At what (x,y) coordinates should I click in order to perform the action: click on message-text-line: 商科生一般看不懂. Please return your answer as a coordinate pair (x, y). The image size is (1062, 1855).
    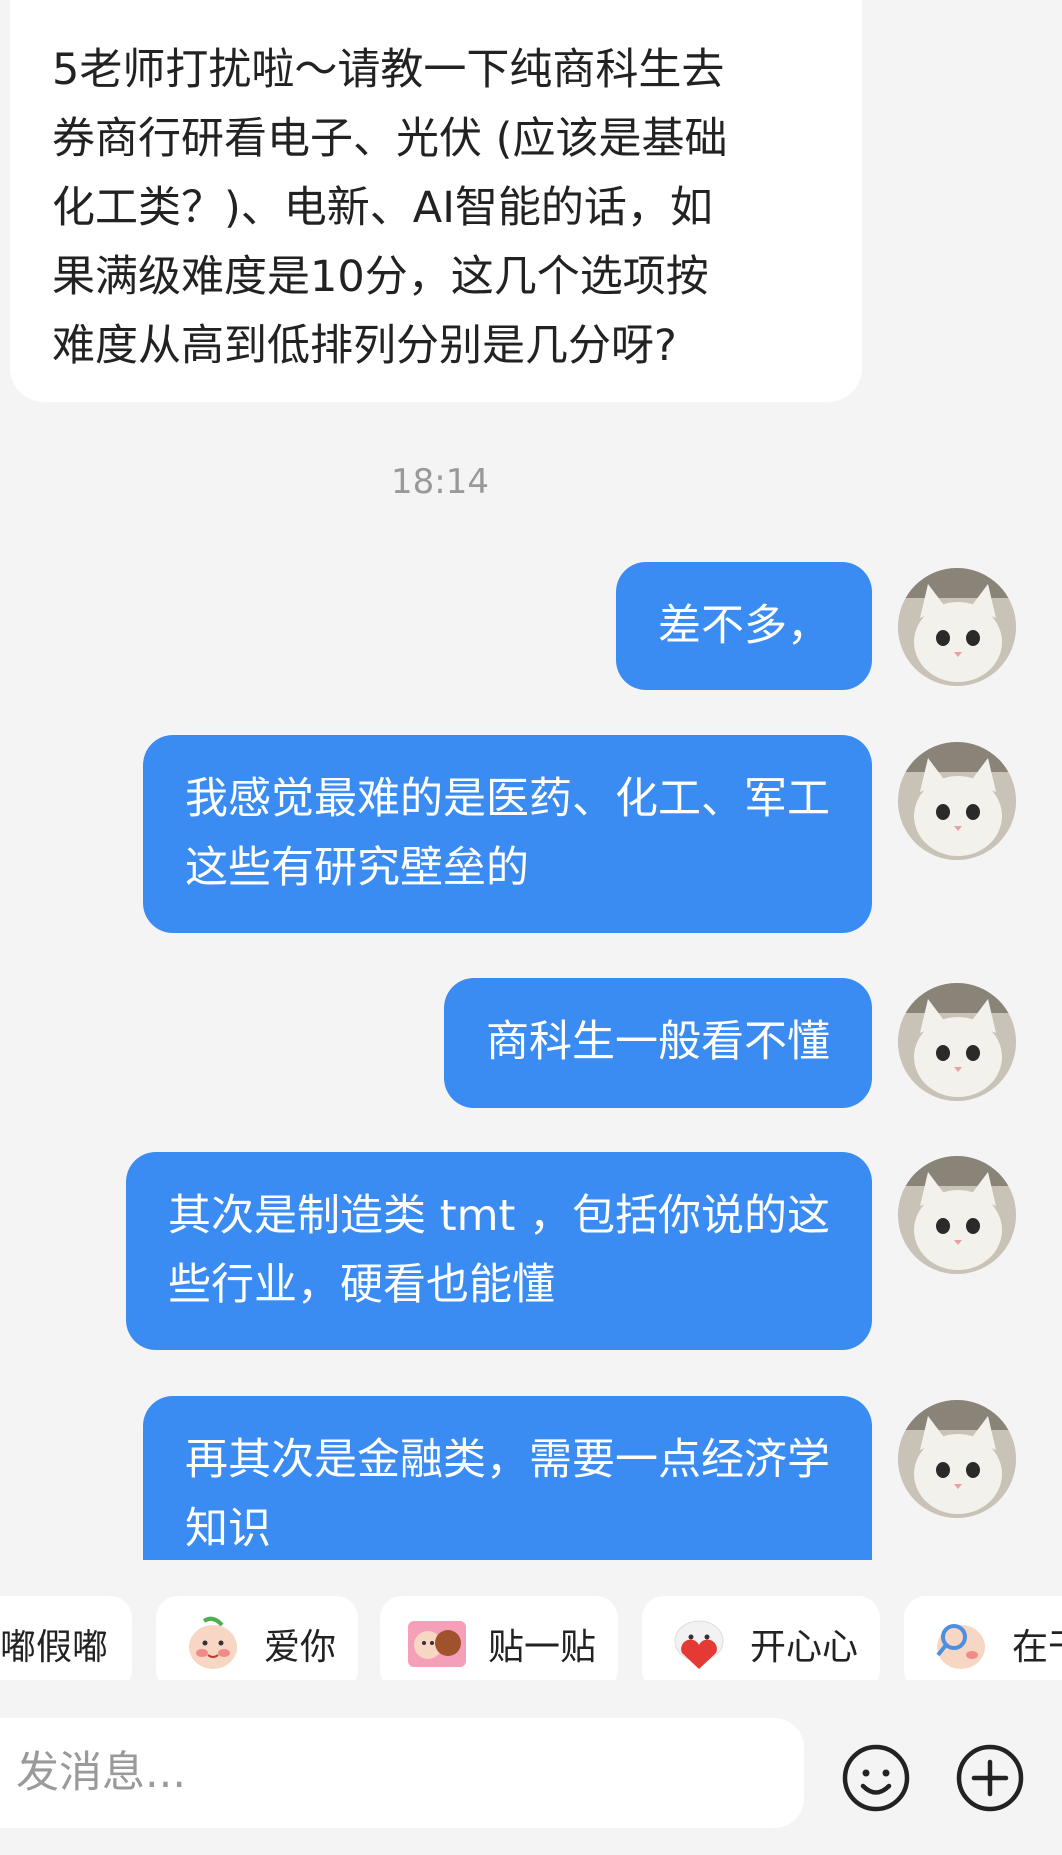
    Looking at the image, I should click on (658, 1042).